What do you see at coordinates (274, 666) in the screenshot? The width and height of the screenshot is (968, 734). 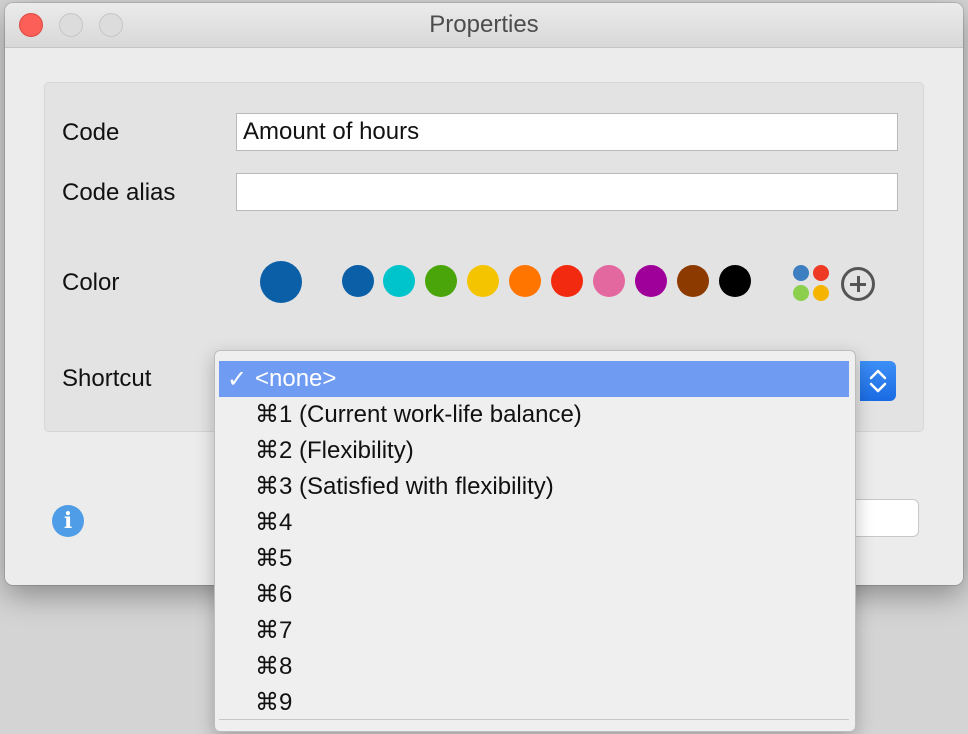 I see `menu-item-label: ⌘8` at bounding box center [274, 666].